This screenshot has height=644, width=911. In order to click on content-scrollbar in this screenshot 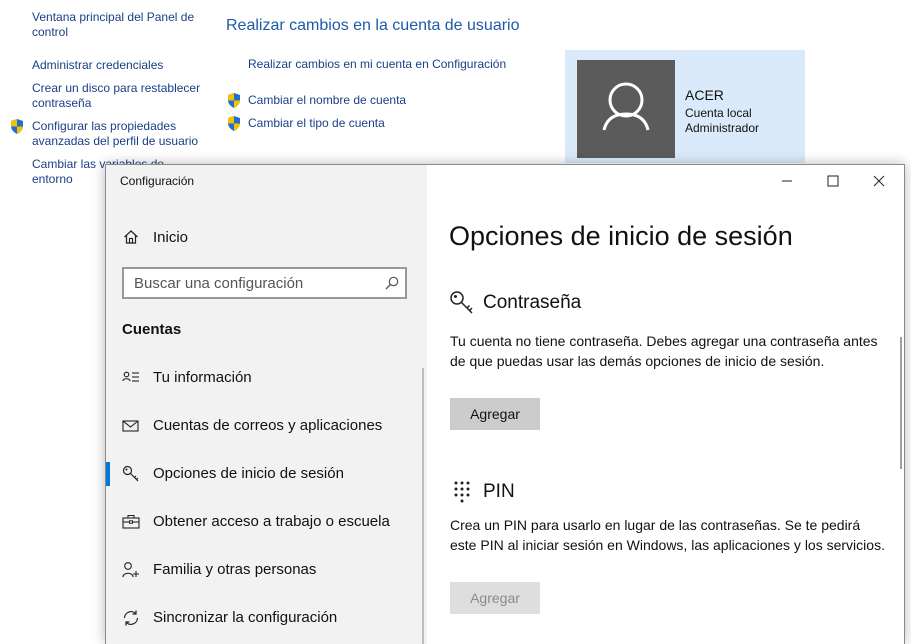, I will do `click(901, 403)`.